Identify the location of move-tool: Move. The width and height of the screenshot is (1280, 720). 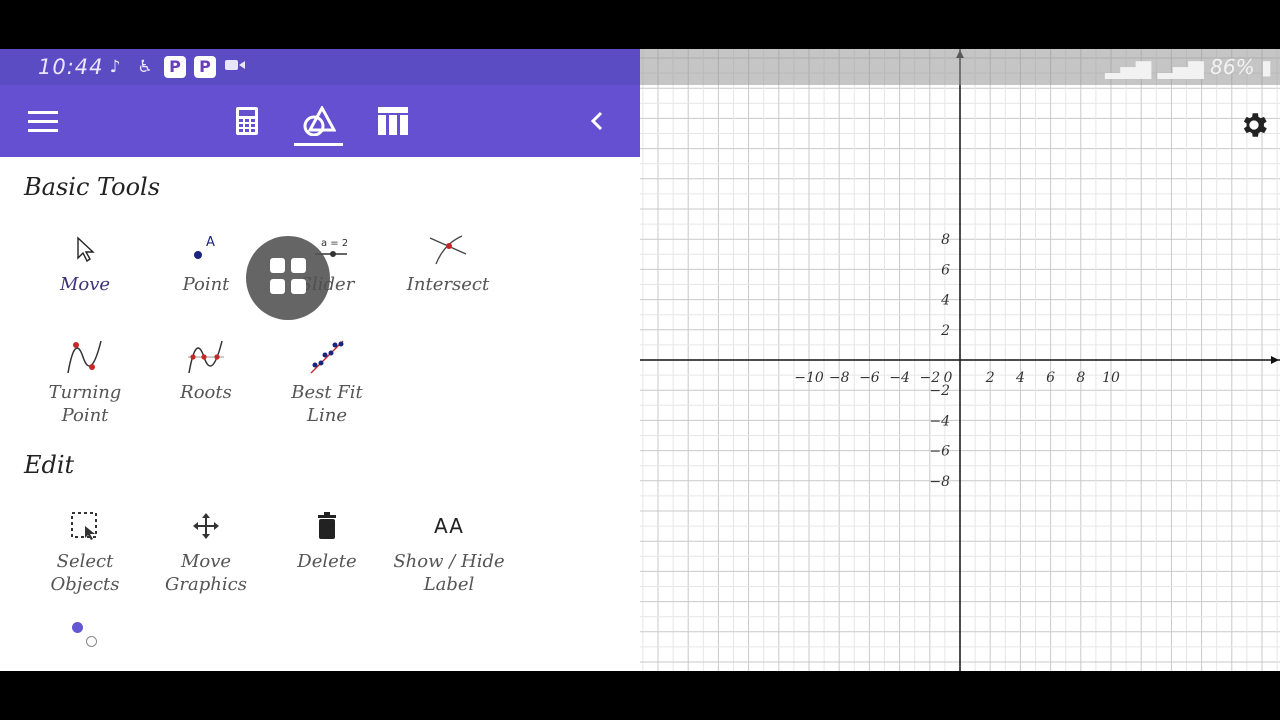
(85, 261).